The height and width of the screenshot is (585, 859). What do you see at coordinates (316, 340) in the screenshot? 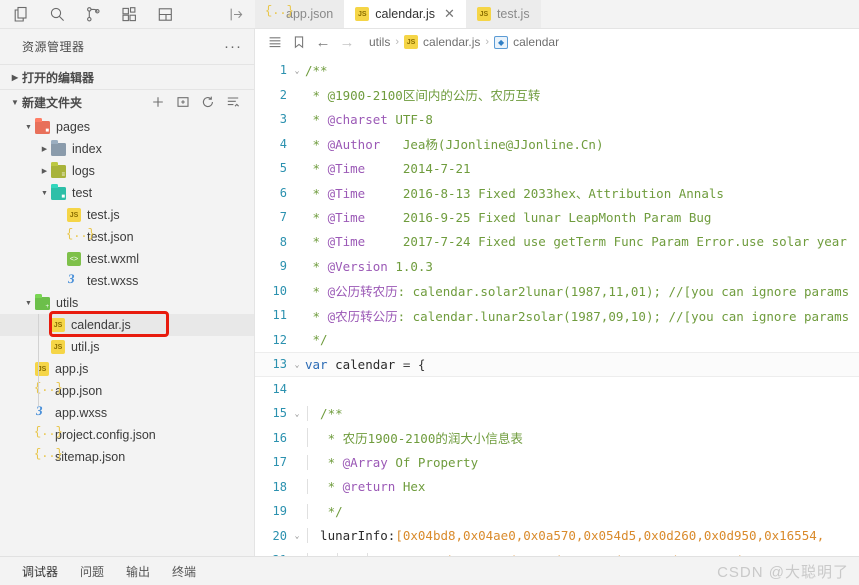
I see `code-token: */` at bounding box center [316, 340].